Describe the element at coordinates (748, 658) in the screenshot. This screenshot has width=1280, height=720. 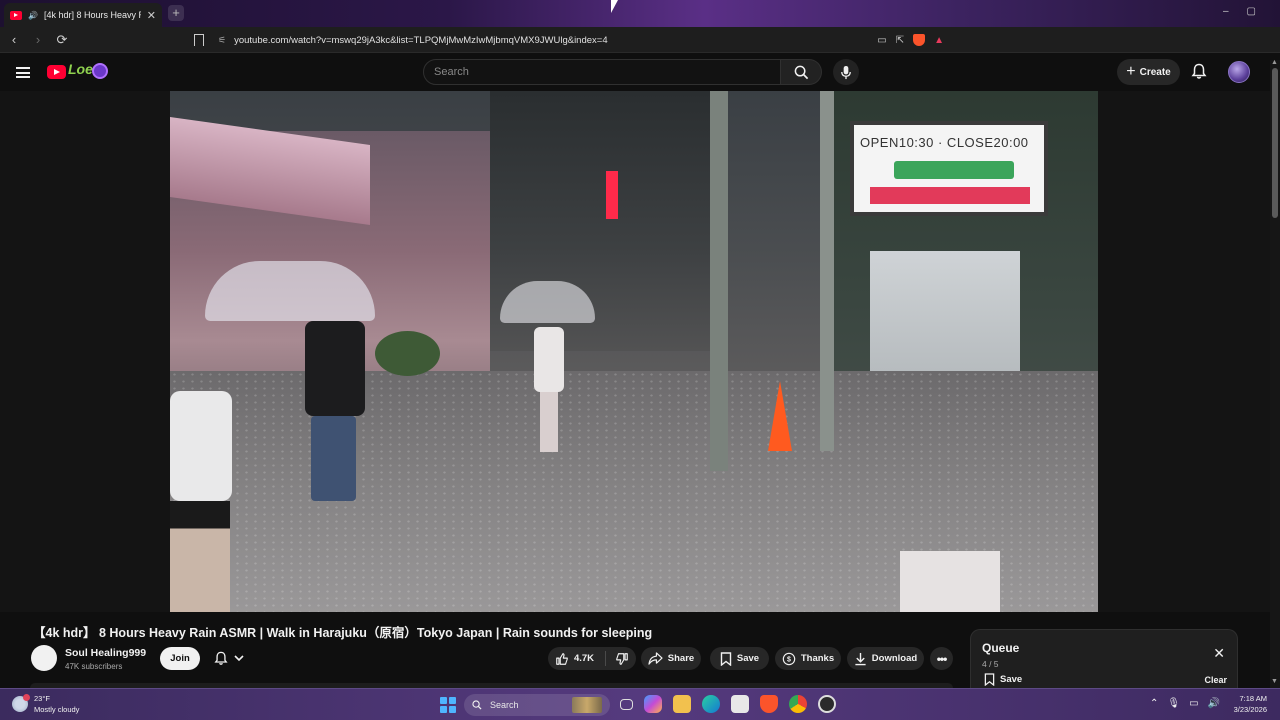
I see `save-label: Save` at that location.